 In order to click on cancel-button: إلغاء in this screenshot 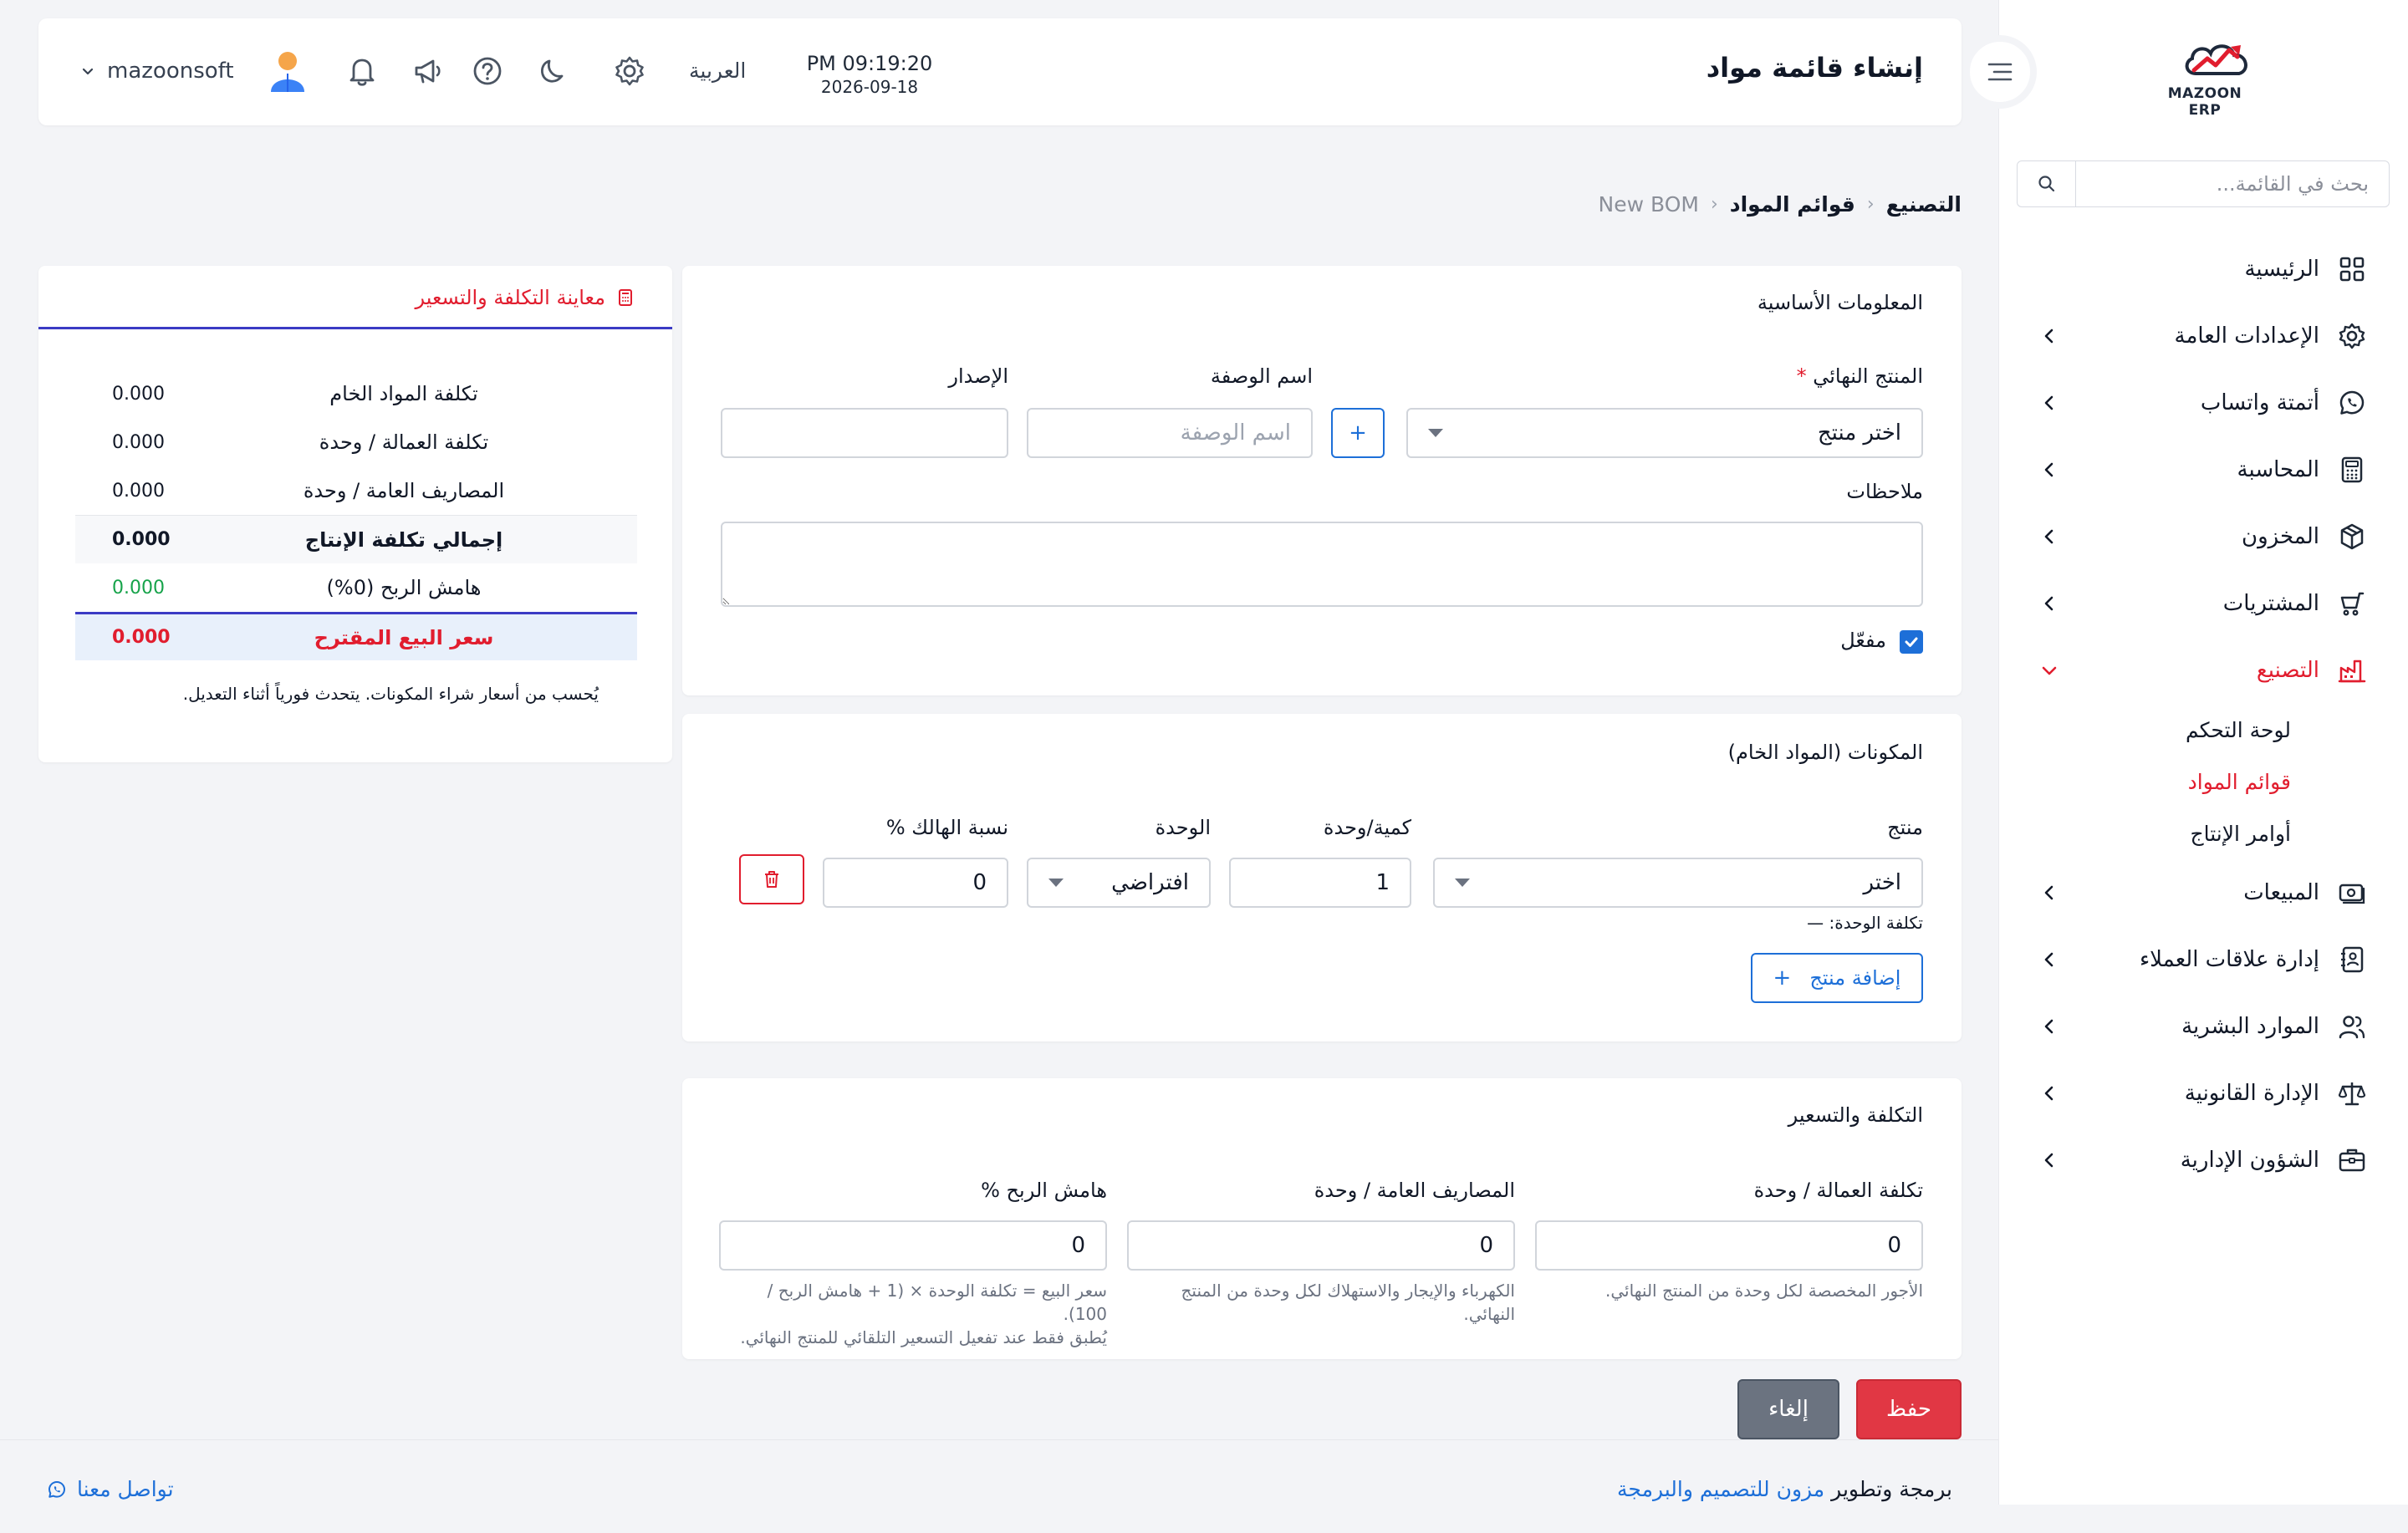, I will do `click(1788, 1409)`.